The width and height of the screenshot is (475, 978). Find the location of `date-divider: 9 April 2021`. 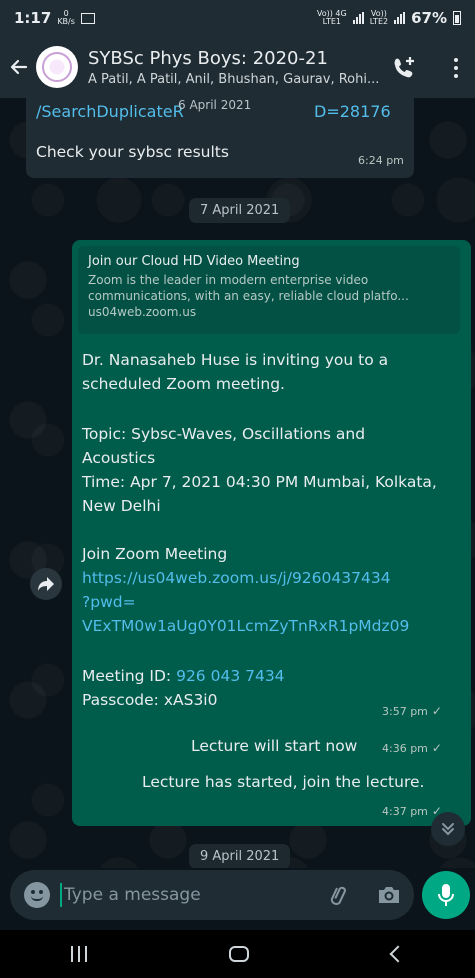

date-divider: 9 April 2021 is located at coordinates (240, 856).